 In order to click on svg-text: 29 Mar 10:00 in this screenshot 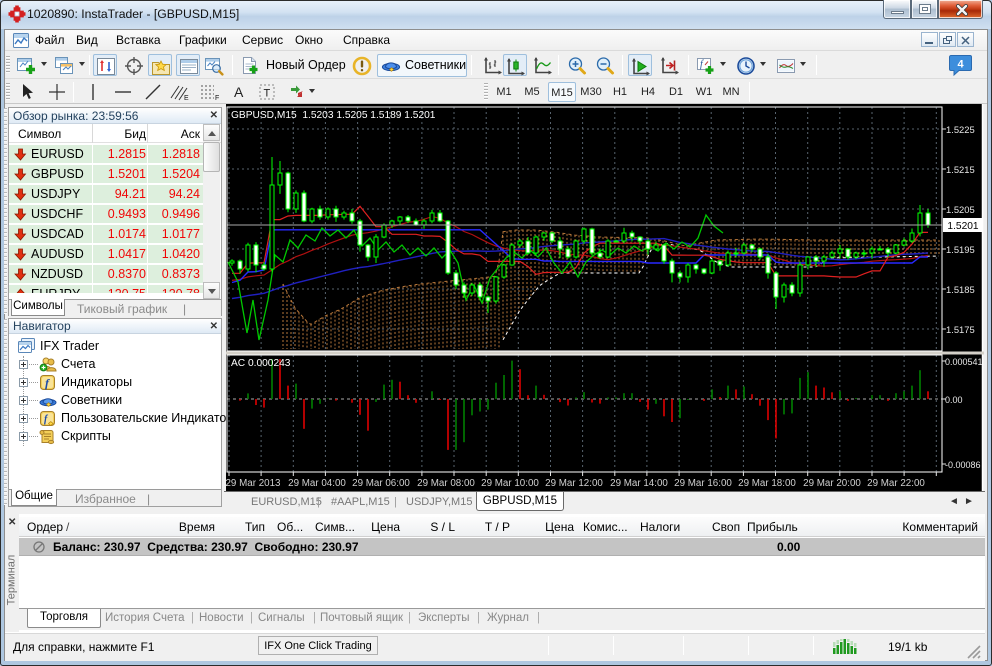, I will do `click(510, 483)`.